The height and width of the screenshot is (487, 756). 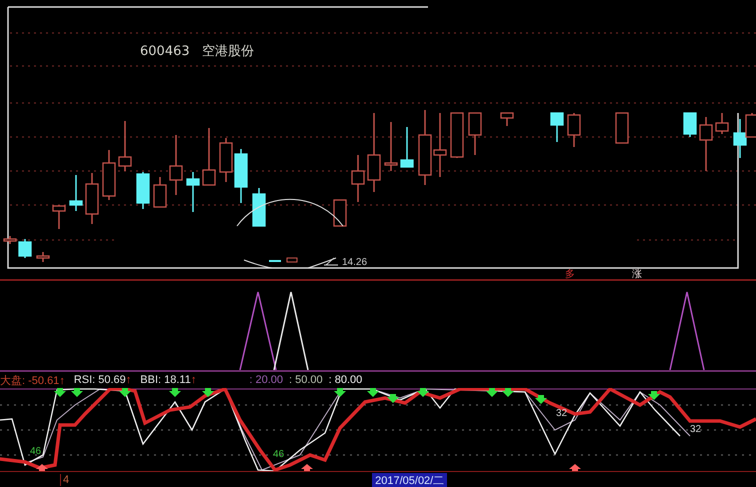 What do you see at coordinates (570, 274) in the screenshot?
I see `axis-mark: 多` at bounding box center [570, 274].